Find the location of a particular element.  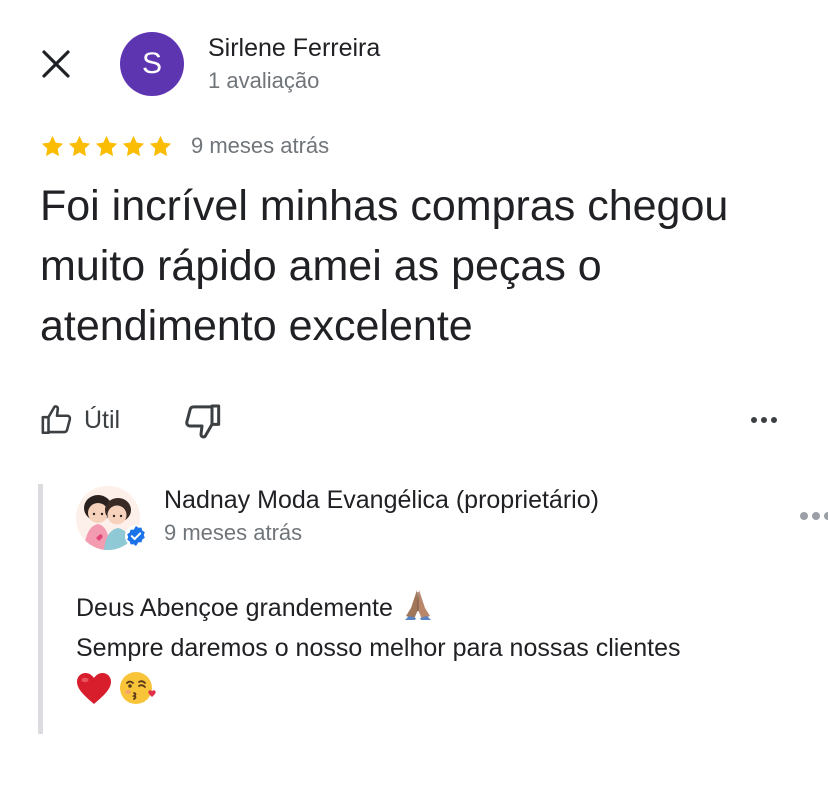

review-time: 9 meses atrás is located at coordinates (260, 145).